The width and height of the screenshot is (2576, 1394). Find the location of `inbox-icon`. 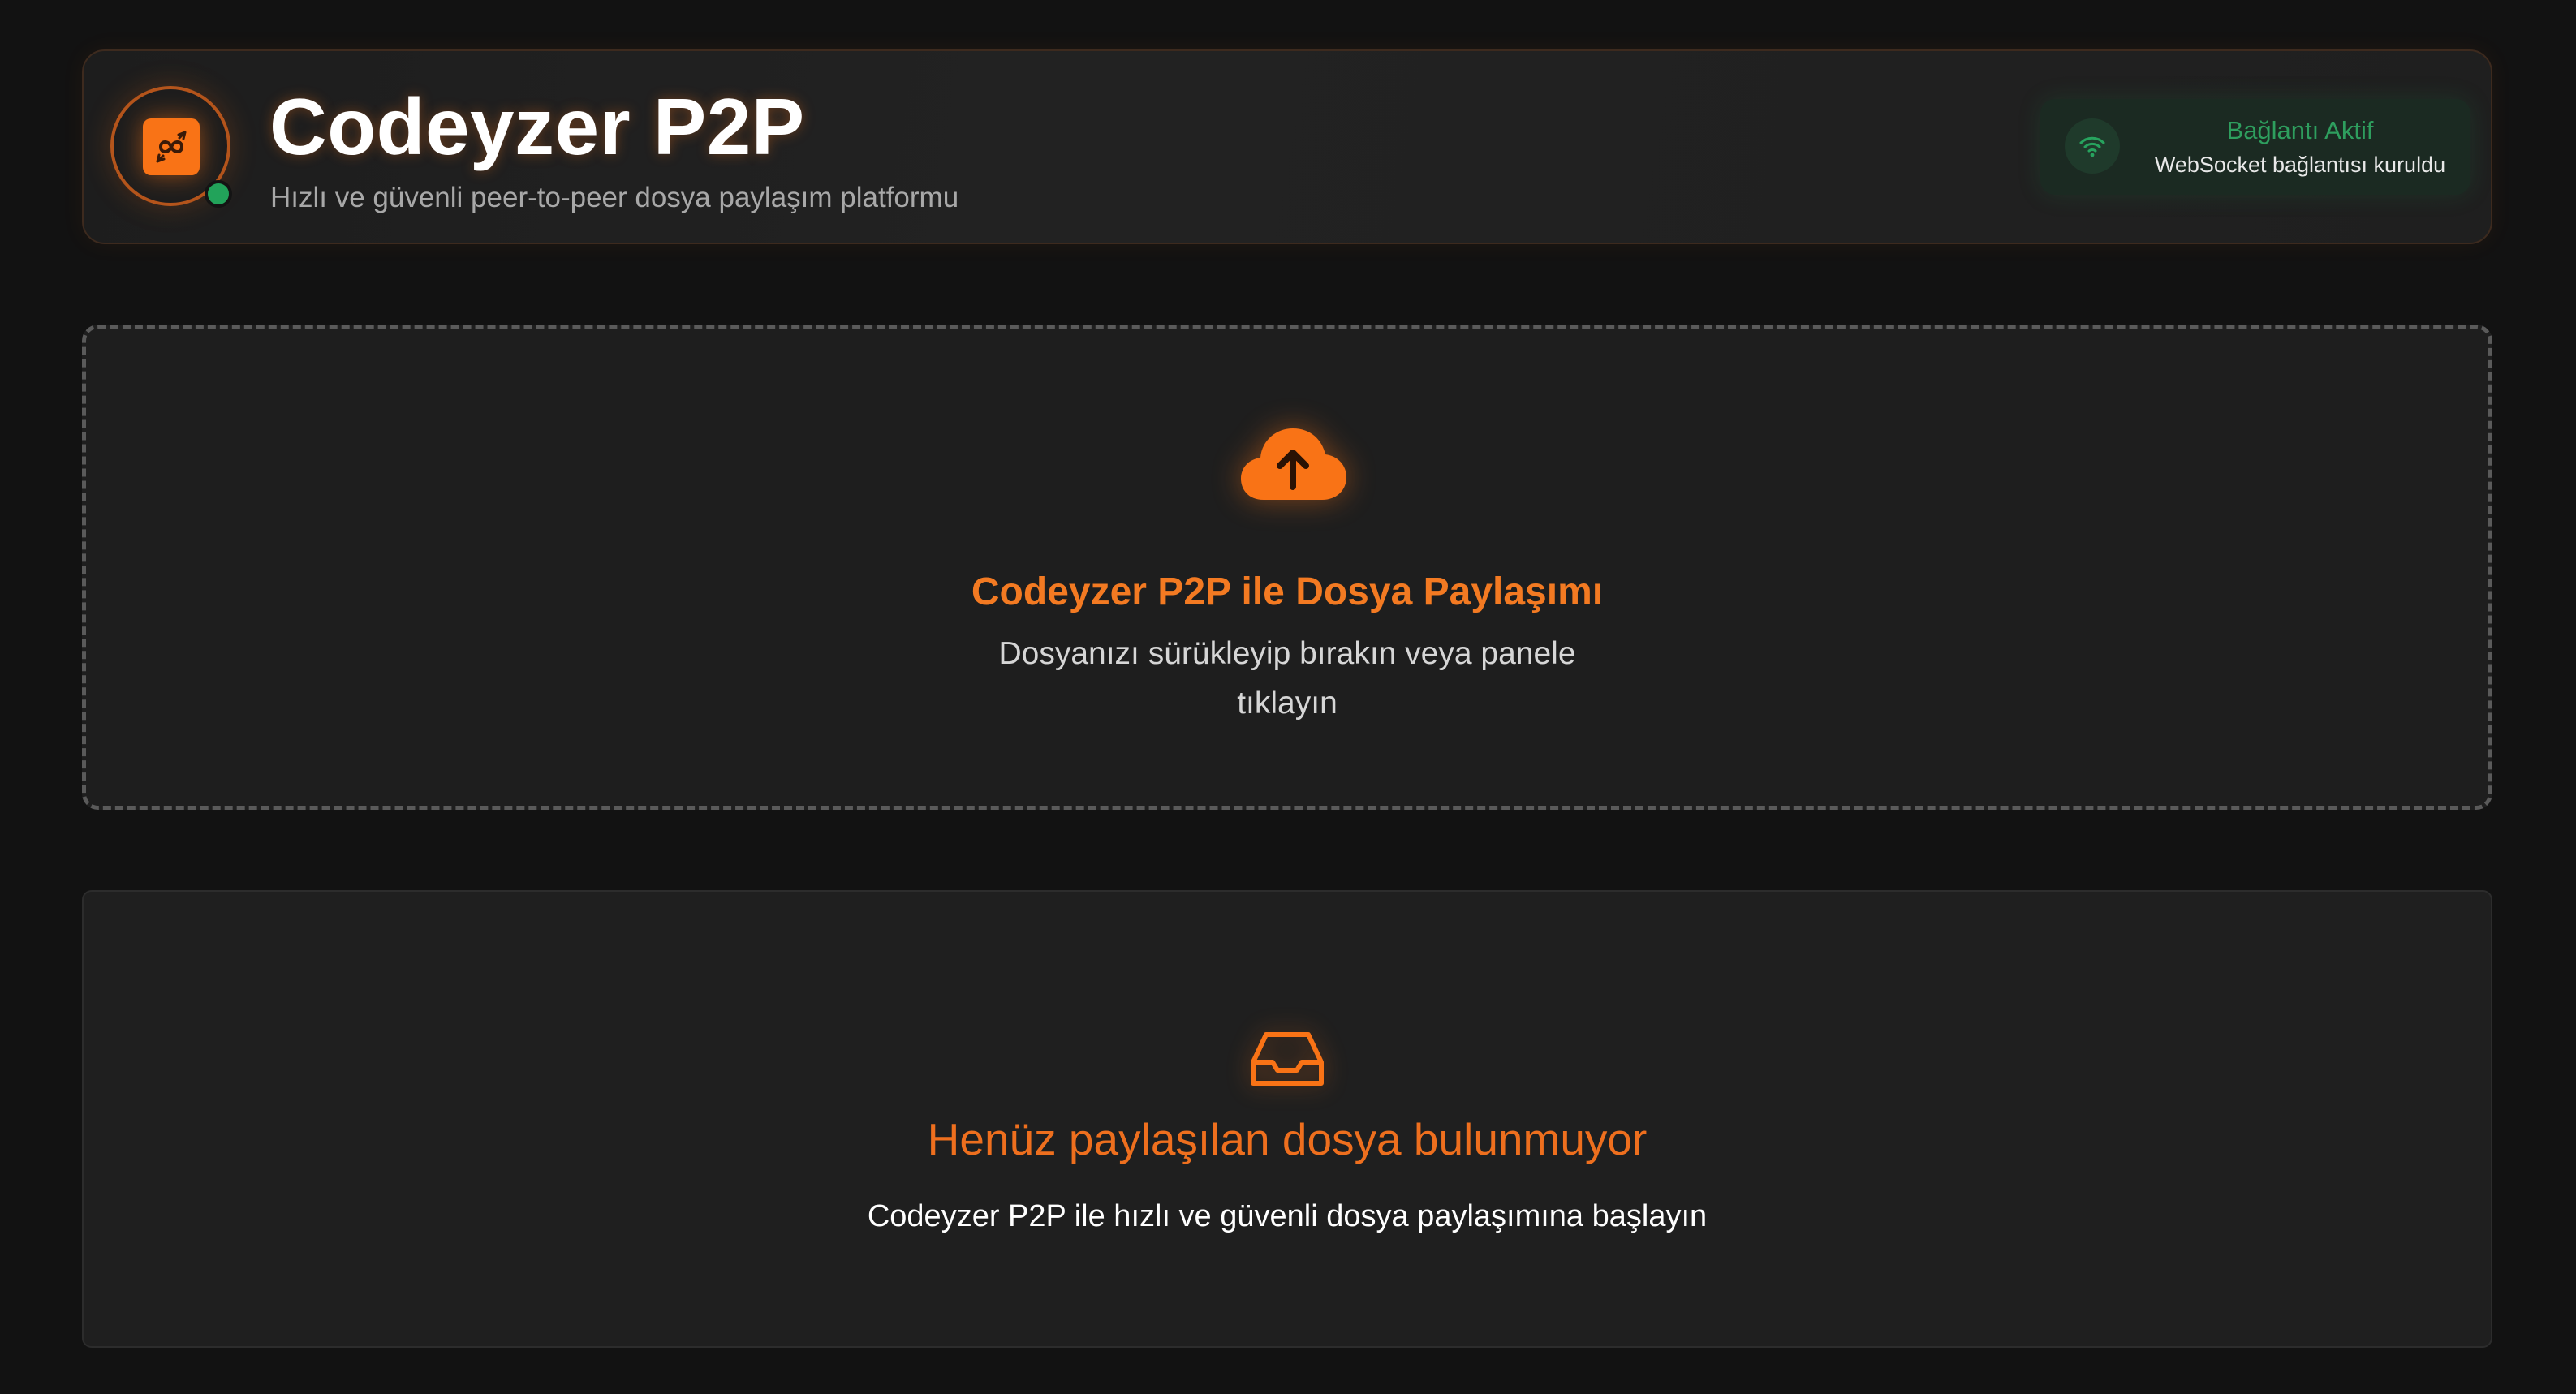

inbox-icon is located at coordinates (1287, 1058).